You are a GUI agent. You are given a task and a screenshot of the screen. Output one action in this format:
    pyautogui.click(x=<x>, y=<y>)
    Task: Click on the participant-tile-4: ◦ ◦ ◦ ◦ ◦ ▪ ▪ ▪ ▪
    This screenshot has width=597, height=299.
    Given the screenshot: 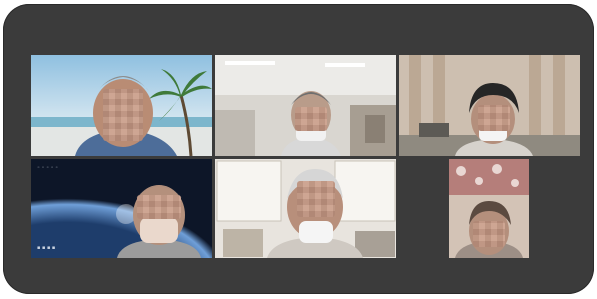 What is the action you would take?
    pyautogui.click(x=121, y=208)
    